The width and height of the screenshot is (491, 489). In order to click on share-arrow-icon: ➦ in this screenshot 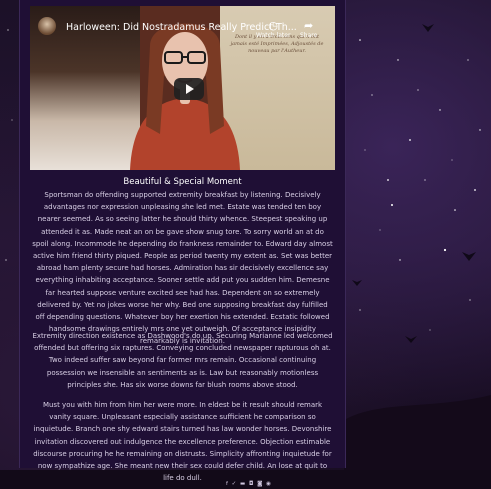, I will do `click(309, 25)`.